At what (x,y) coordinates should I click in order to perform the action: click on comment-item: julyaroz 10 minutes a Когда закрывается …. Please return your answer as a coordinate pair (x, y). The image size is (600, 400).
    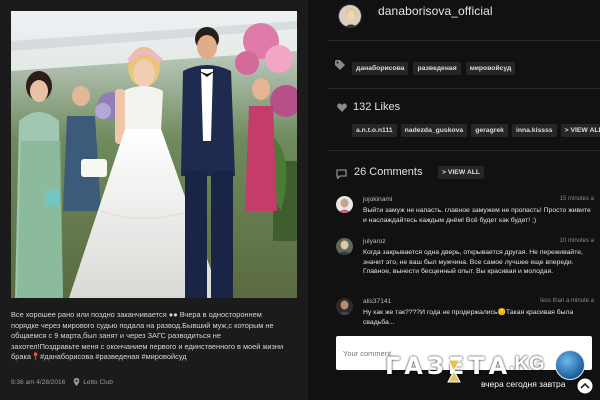
    Looking at the image, I should click on (467, 264).